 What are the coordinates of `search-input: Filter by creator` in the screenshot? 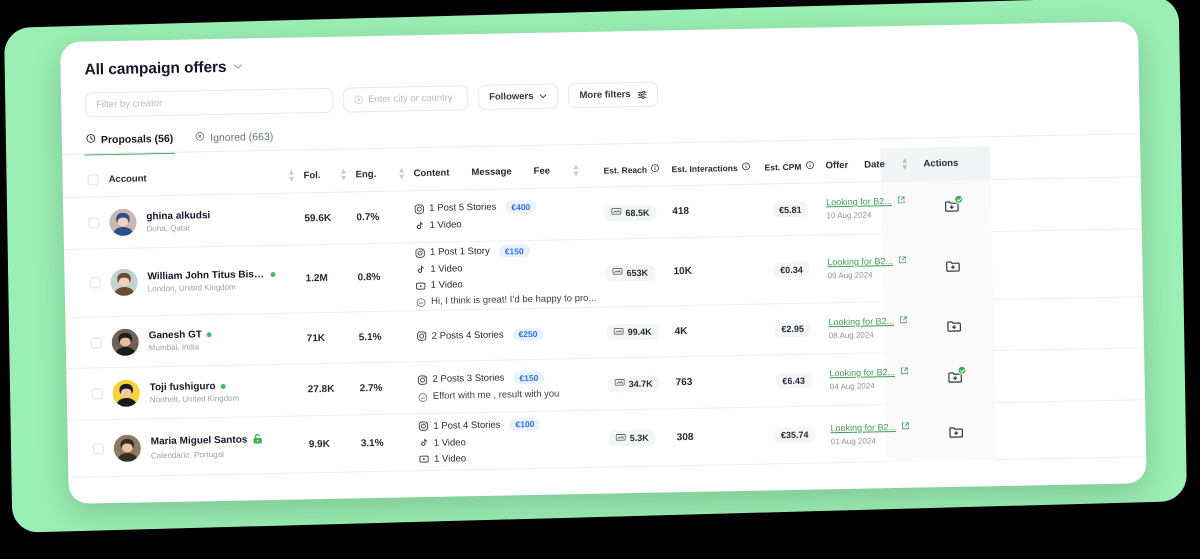 It's located at (209, 102).